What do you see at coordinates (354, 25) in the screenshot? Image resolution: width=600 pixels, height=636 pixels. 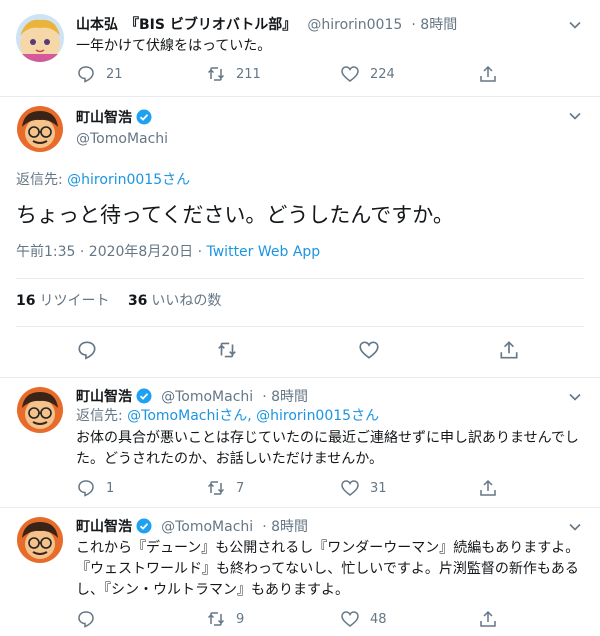 I see `author-handle: @hirorin0015` at bounding box center [354, 25].